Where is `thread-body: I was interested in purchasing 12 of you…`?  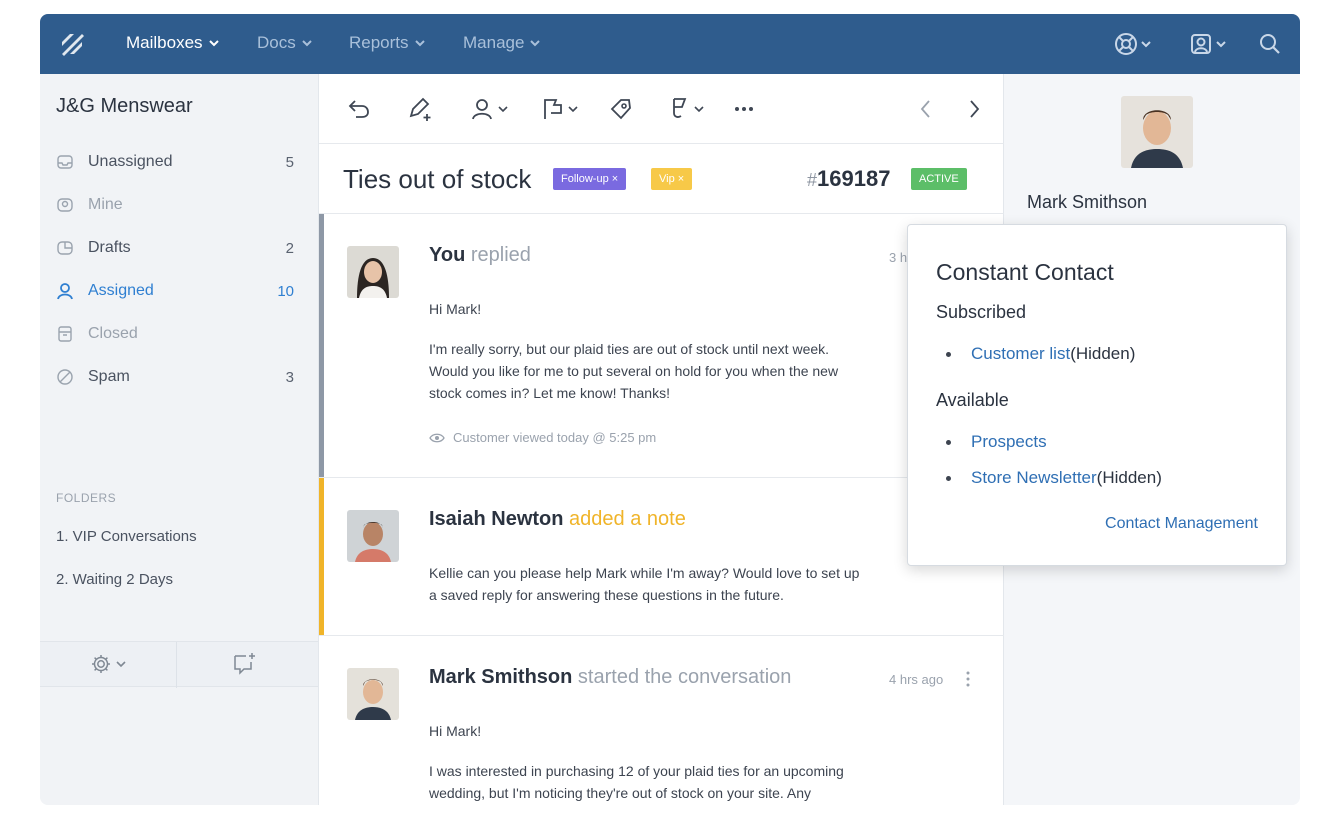 thread-body: I was interested in purchasing 12 of you… is located at coordinates (636, 782).